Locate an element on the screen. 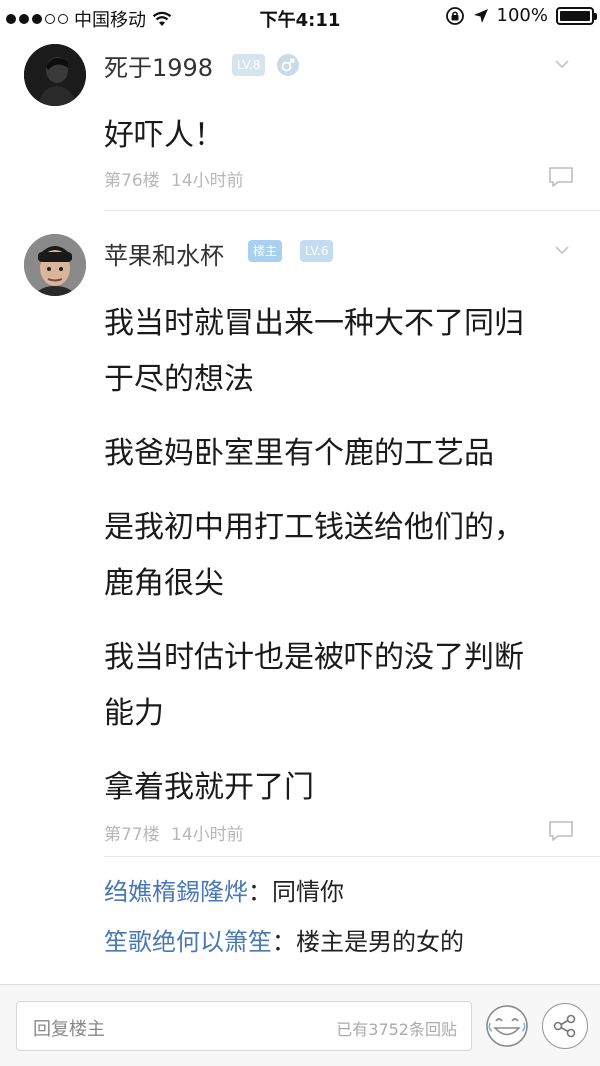  location-arrow-icon is located at coordinates (480, 15).